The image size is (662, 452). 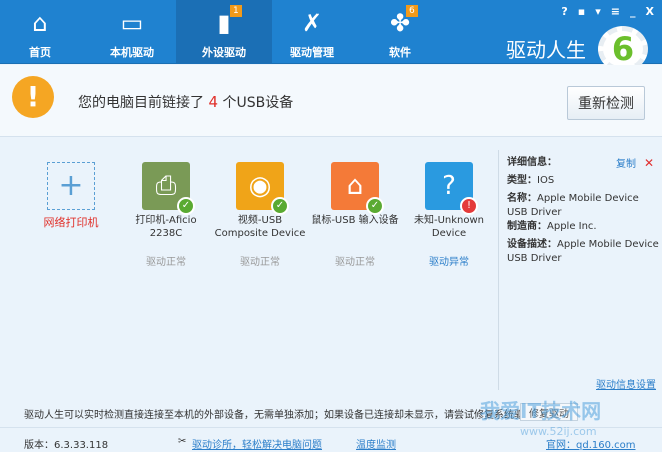 I want to click on monitor-icon: ▭, so click(x=132, y=23).